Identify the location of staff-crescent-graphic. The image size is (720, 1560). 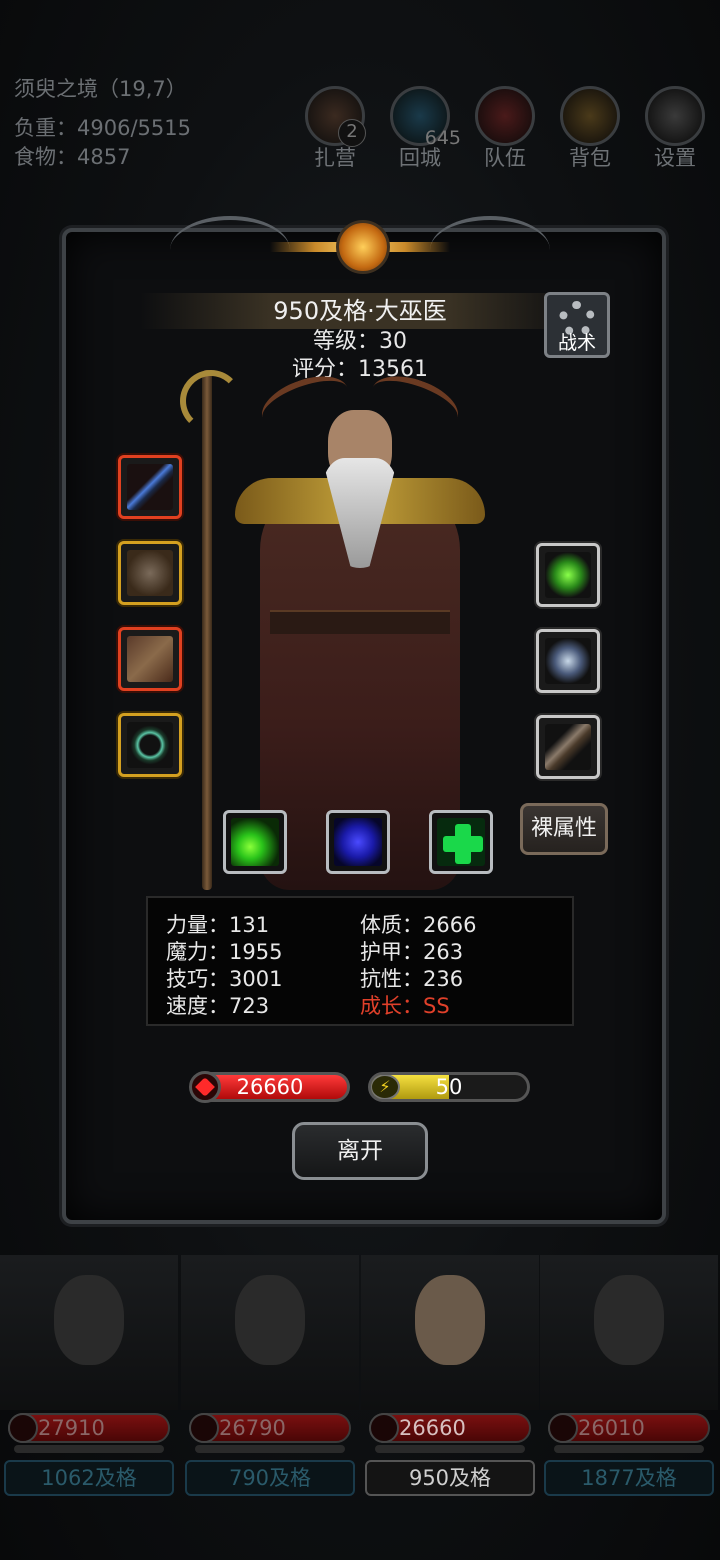
(211, 401).